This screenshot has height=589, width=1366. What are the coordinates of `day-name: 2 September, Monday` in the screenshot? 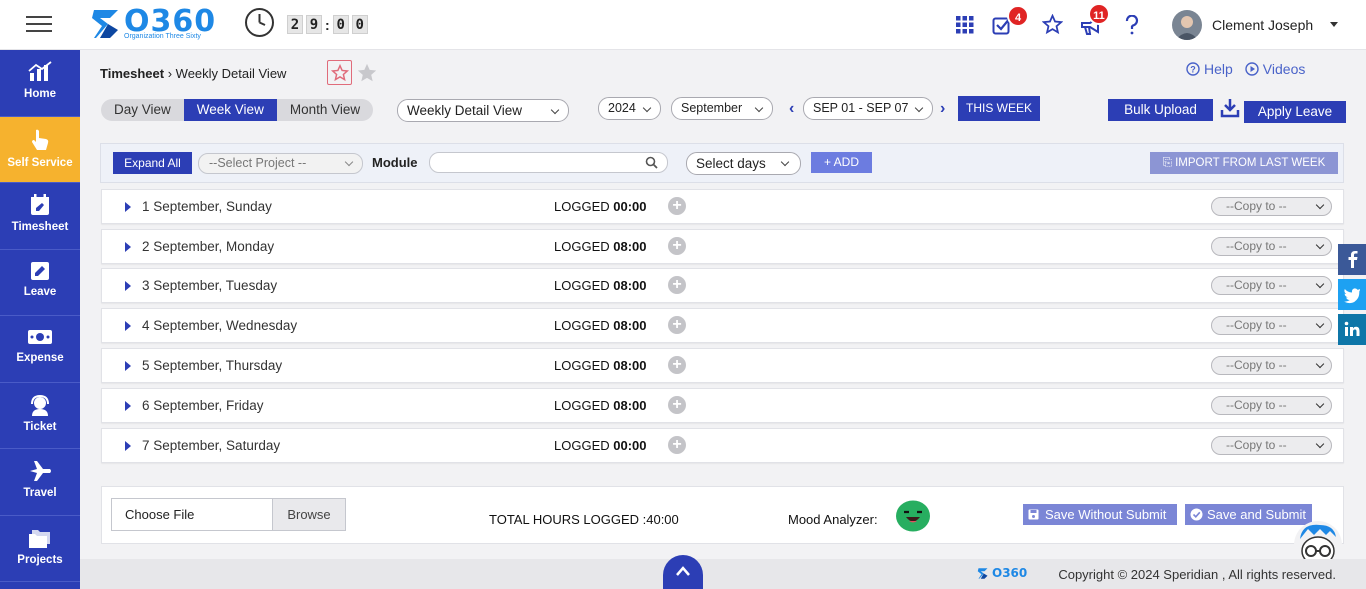 It's located at (208, 246).